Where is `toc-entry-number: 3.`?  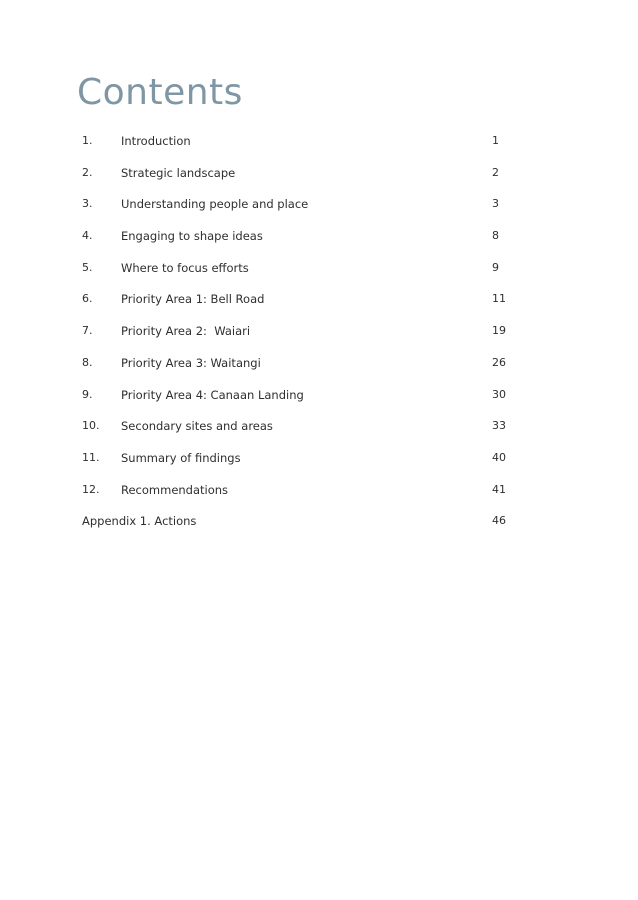 toc-entry-number: 3. is located at coordinates (87, 204).